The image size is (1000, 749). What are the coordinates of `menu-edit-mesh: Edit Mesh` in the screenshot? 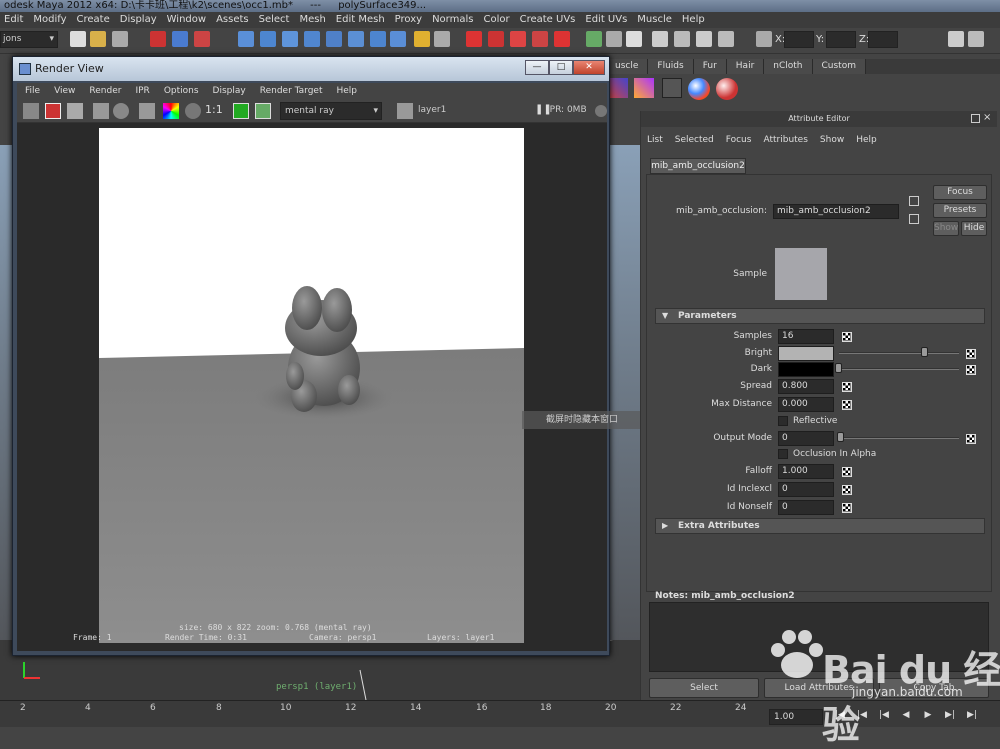 It's located at (361, 20).